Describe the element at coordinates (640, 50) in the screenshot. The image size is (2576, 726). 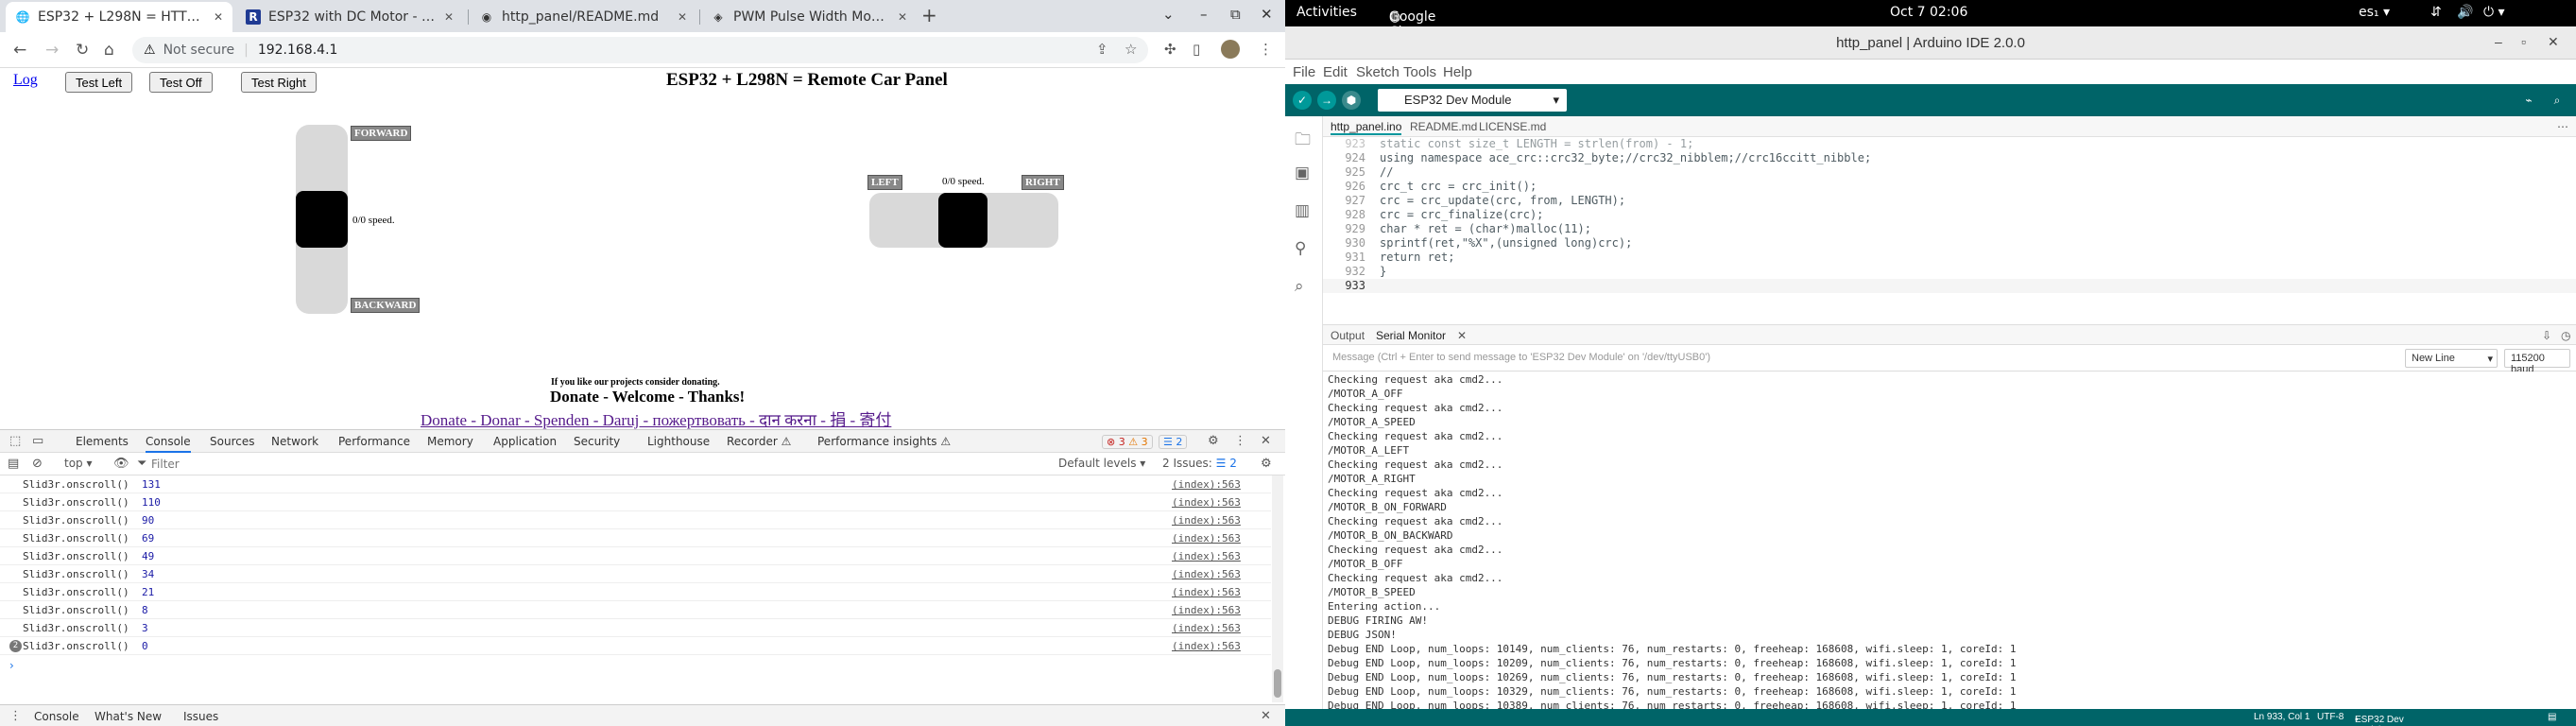
I see `address-bar: ⚠ Not secure | 192.168.4.1` at that location.